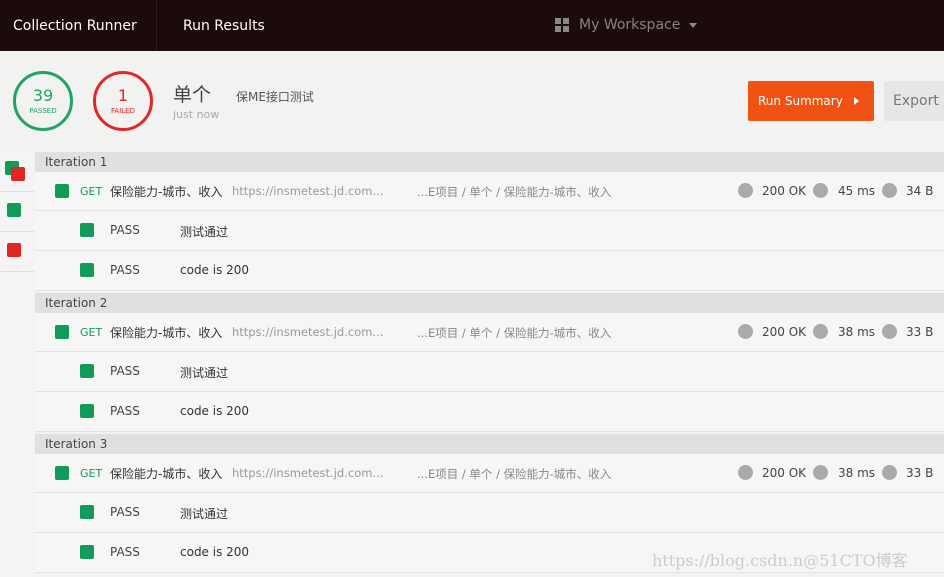 The width and height of the screenshot is (944, 577). I want to click on run-time: just now, so click(196, 114).